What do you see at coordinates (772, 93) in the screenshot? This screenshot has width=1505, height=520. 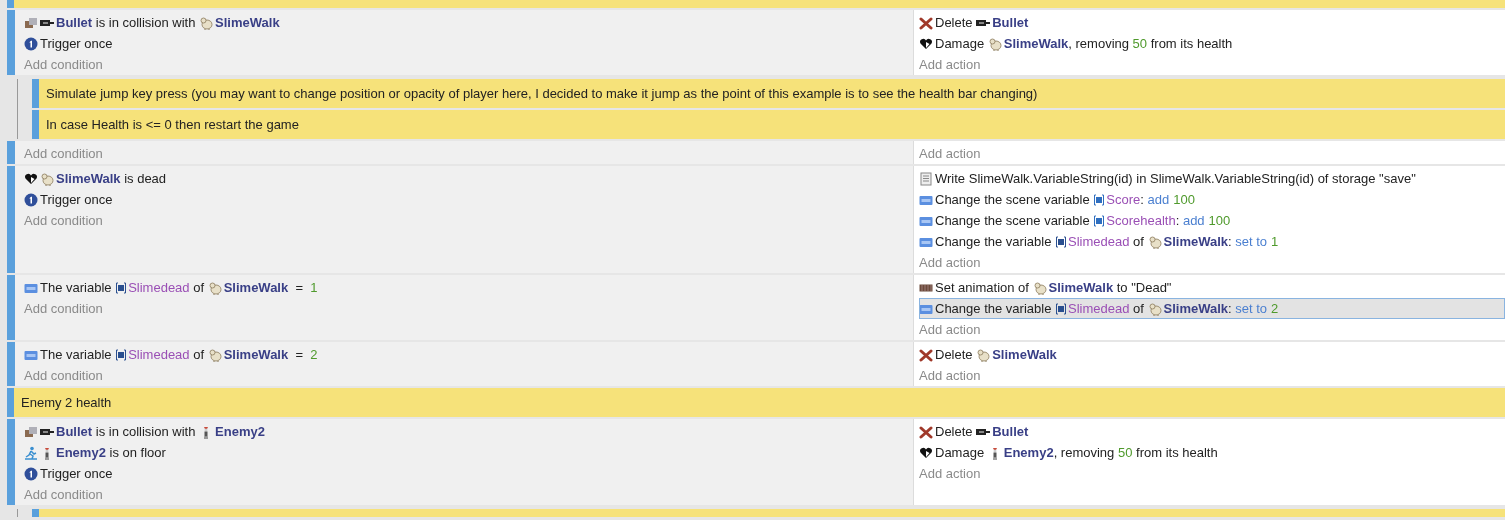 I see `comment-text: Simulate jump key press (you may want to change position or opacity of player here, I decided to make it jump as the point of this example is to see the health bar changing)` at bounding box center [772, 93].